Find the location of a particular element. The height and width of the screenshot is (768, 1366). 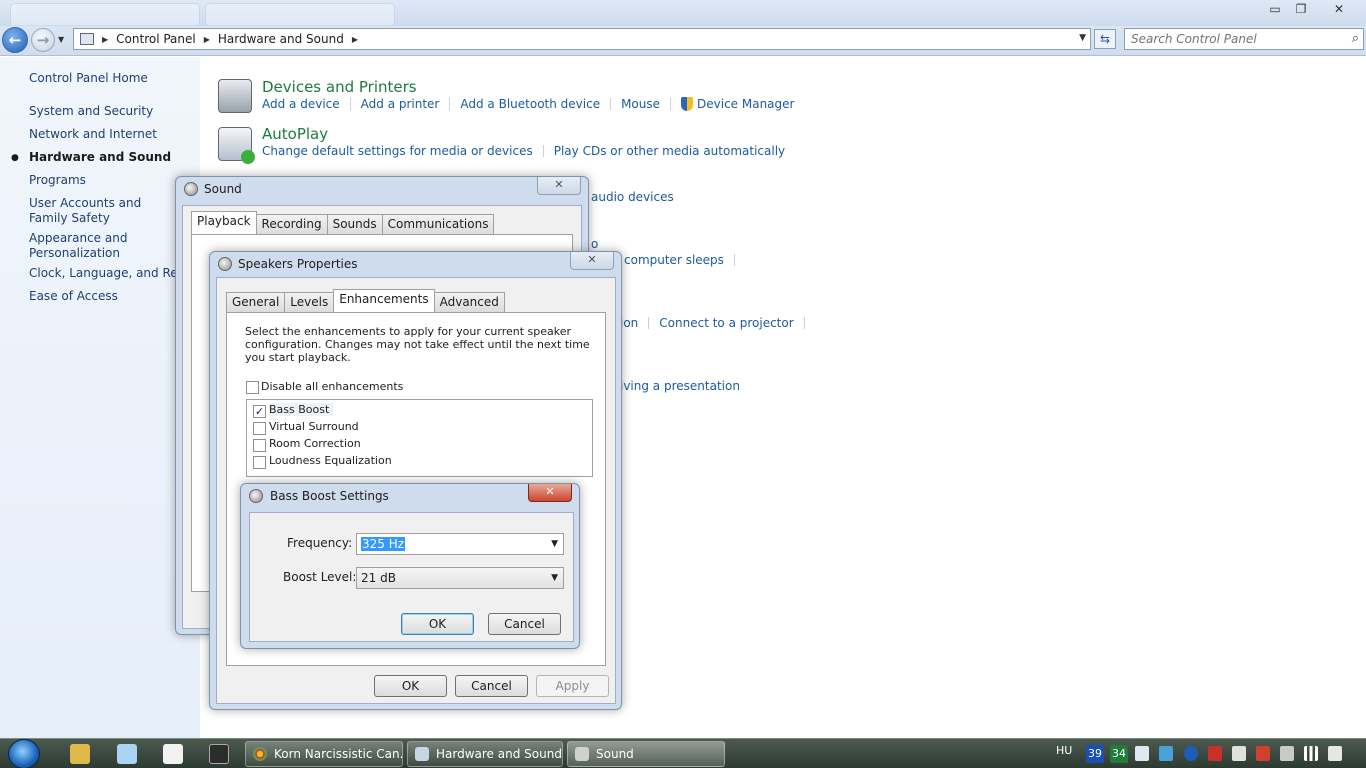

link-add-printer: Add a printer is located at coordinates (400, 104).